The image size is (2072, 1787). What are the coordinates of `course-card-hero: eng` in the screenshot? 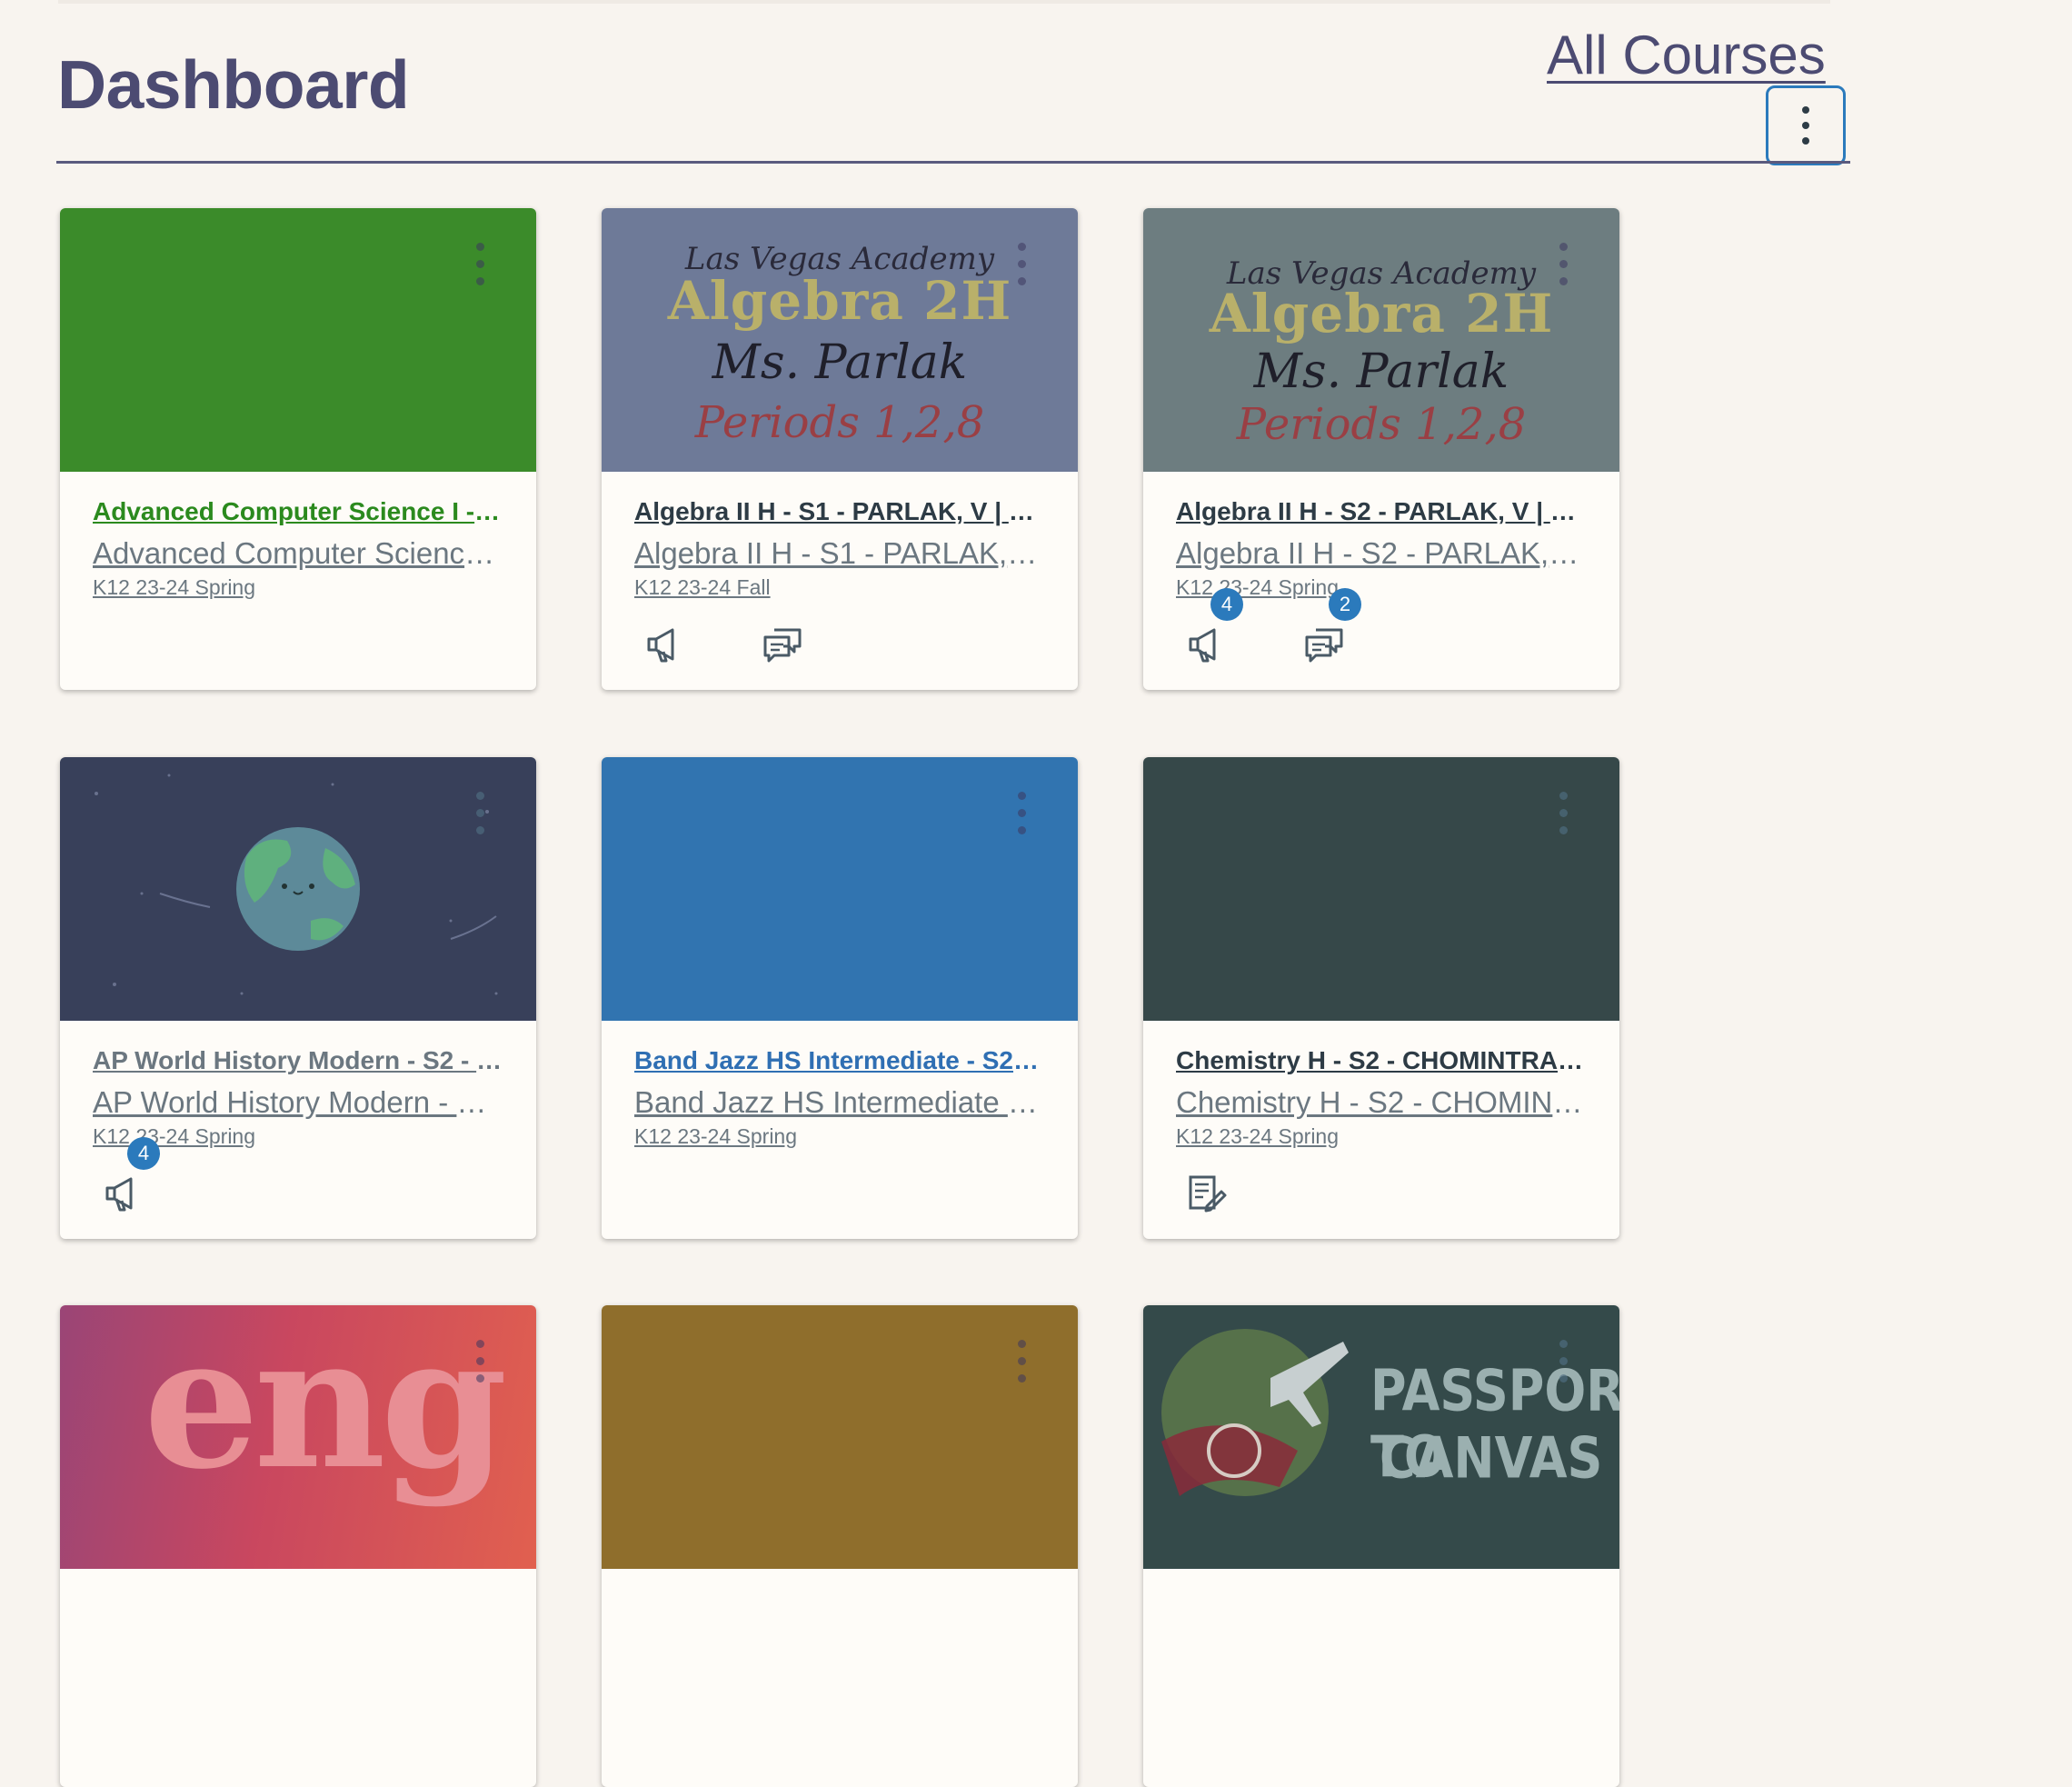 It's located at (298, 1437).